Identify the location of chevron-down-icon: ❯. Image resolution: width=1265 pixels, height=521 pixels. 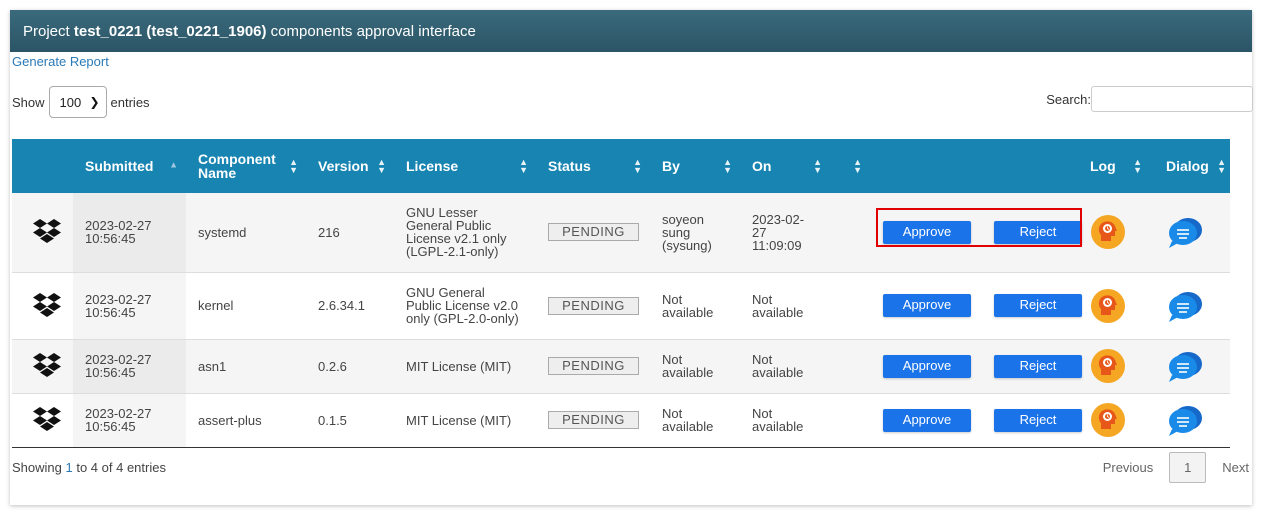
(94, 102).